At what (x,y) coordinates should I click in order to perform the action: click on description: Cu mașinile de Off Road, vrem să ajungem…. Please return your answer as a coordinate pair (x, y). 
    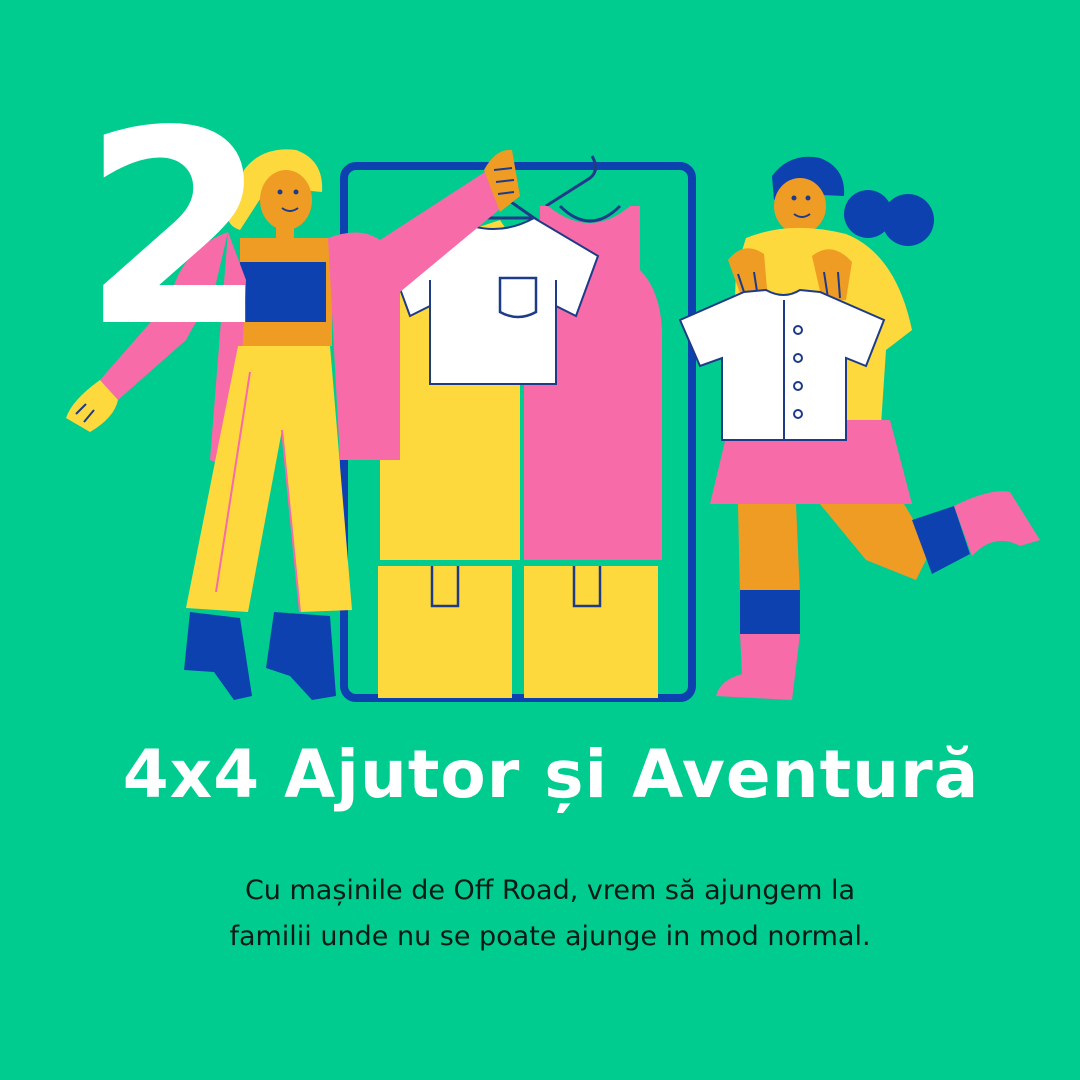
    Looking at the image, I should click on (550, 914).